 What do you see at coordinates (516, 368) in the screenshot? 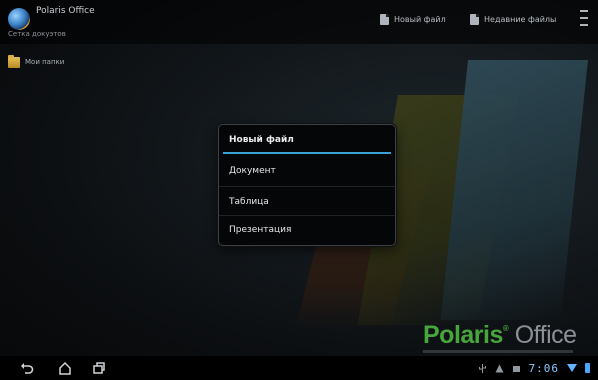
I see `notification-icon` at bounding box center [516, 368].